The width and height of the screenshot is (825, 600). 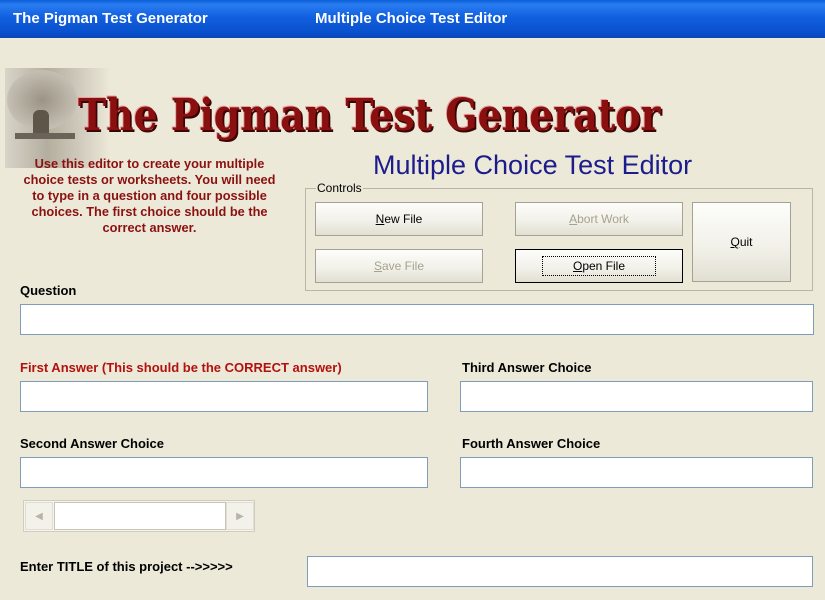 What do you see at coordinates (527, 367) in the screenshot?
I see `third-answer-label: Third Answer Choice` at bounding box center [527, 367].